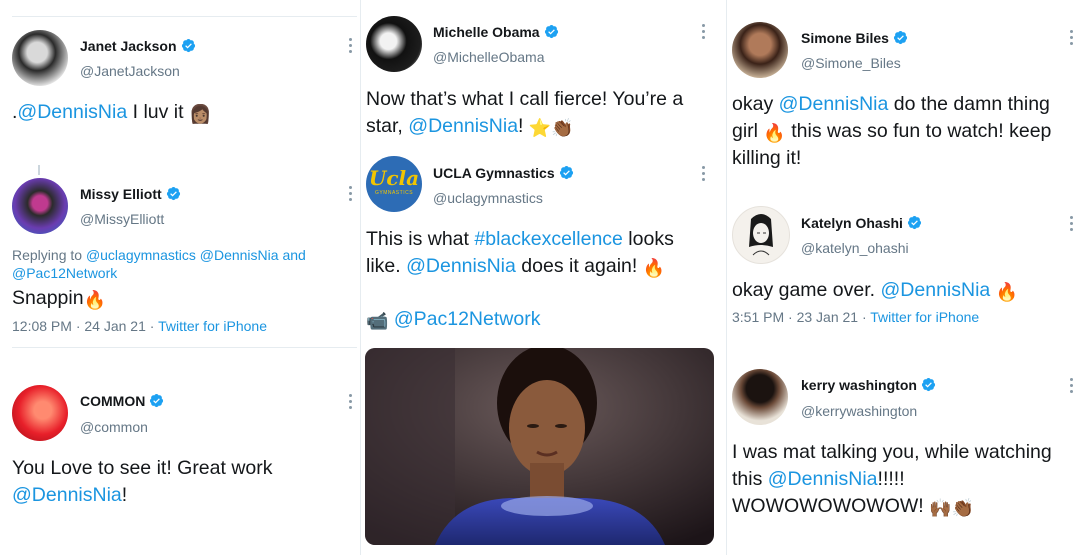 Image resolution: width=1080 pixels, height=555 pixels. What do you see at coordinates (854, 38) in the screenshot?
I see `author-name: Simone Biles` at bounding box center [854, 38].